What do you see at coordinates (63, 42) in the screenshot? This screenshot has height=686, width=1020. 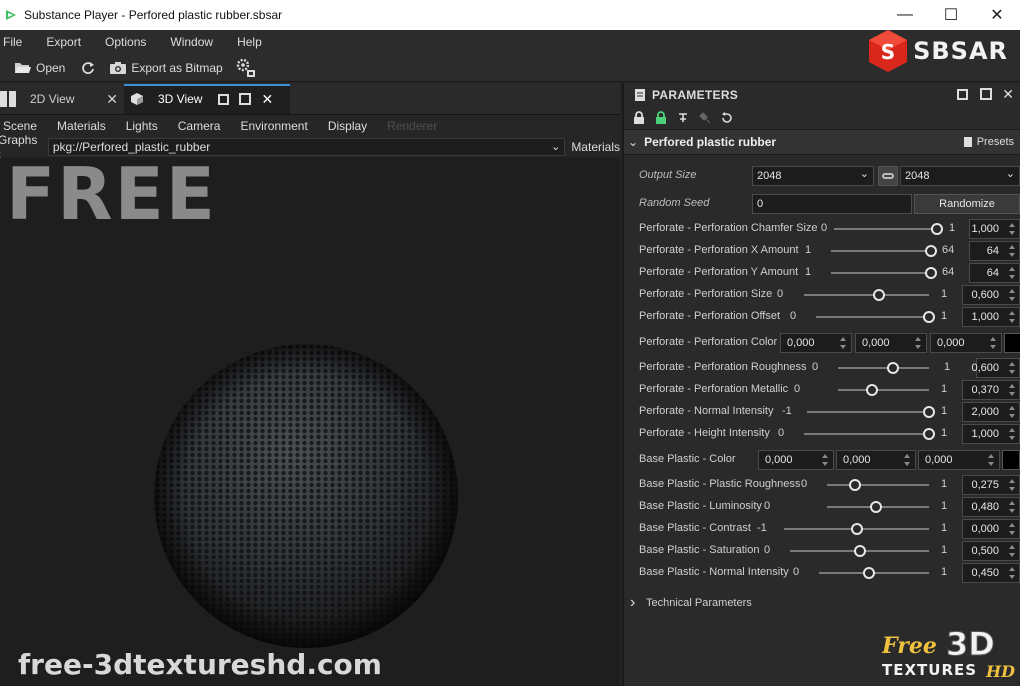 I see `menu-export: Export` at bounding box center [63, 42].